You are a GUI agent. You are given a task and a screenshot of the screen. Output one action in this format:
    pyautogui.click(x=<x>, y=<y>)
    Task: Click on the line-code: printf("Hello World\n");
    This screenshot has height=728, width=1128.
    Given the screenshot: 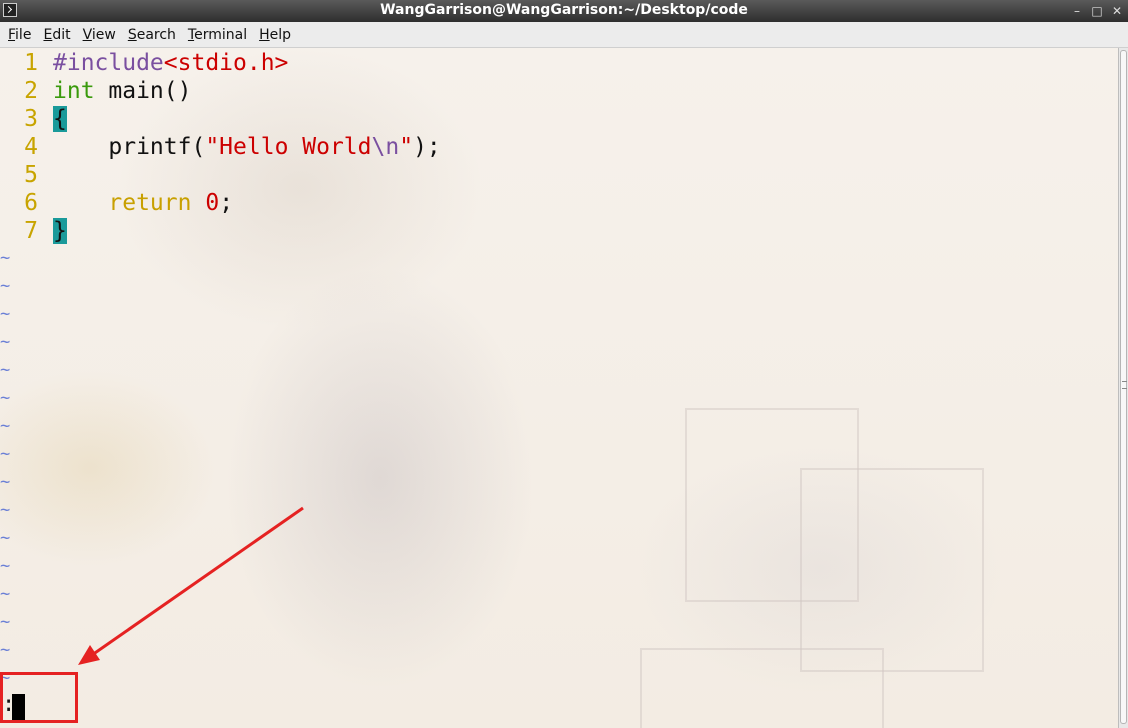 What is the action you would take?
    pyautogui.click(x=247, y=147)
    